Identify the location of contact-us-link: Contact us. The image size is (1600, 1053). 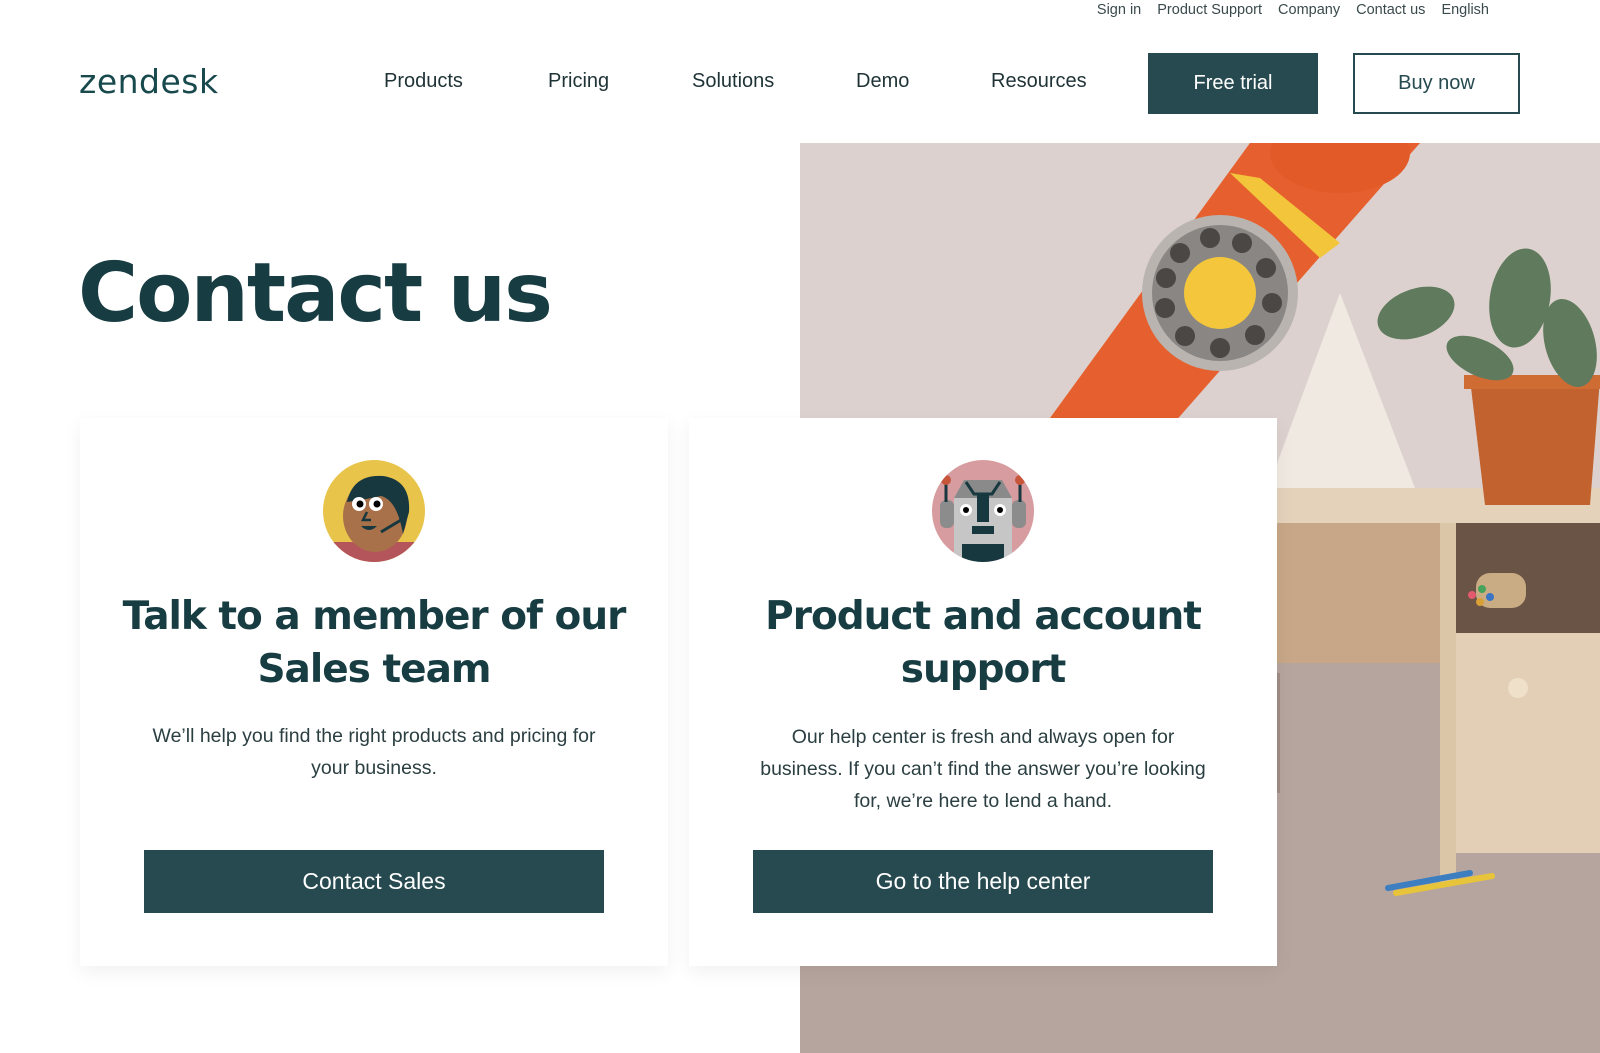
(1390, 10).